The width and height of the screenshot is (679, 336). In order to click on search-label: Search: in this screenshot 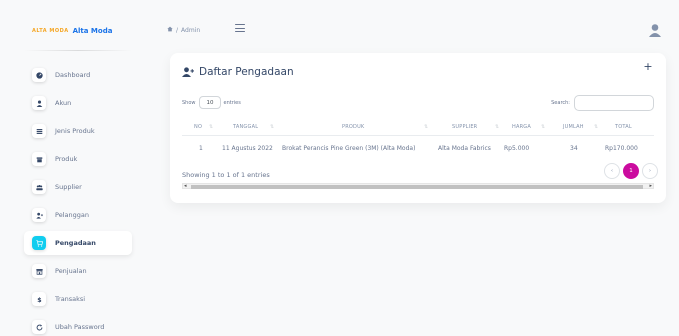, I will do `click(560, 103)`.